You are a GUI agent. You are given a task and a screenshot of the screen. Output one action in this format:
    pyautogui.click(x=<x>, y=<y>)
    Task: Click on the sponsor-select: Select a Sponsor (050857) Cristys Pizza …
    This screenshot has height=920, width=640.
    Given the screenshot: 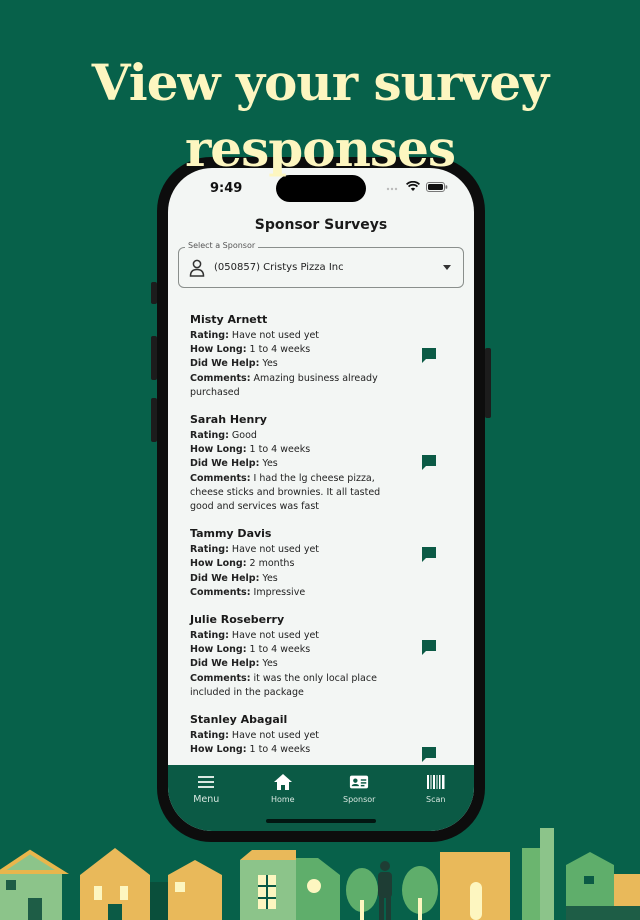 What is the action you would take?
    pyautogui.click(x=321, y=264)
    